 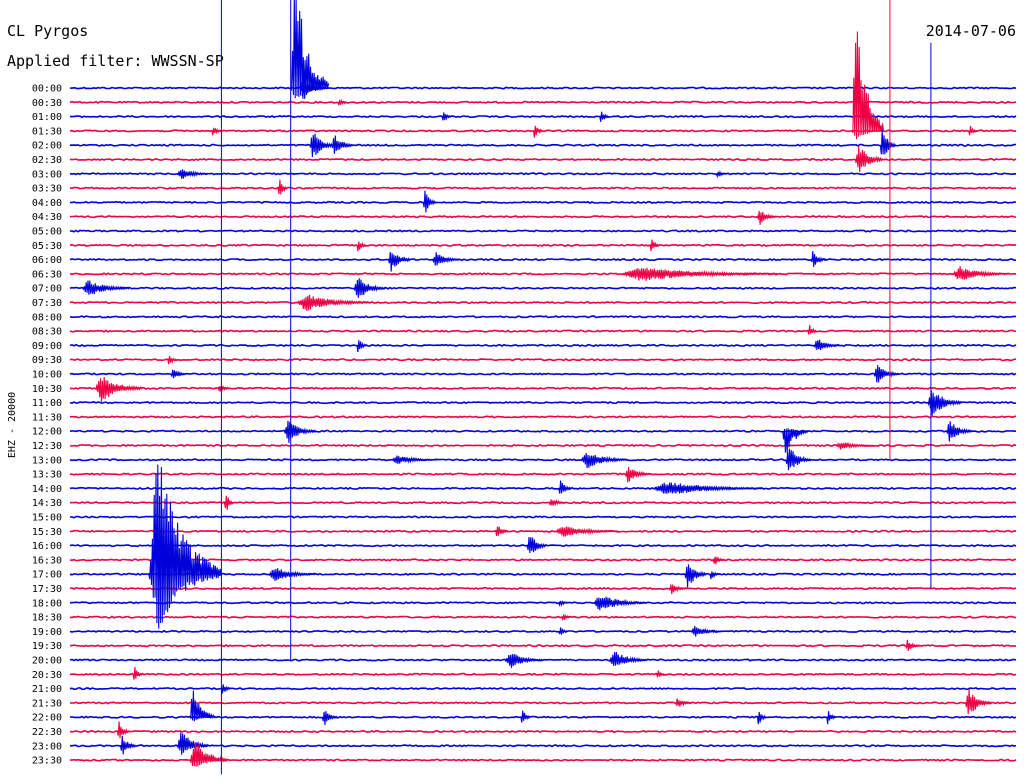 What do you see at coordinates (47, 532) in the screenshot?
I see `row-label: 15:30` at bounding box center [47, 532].